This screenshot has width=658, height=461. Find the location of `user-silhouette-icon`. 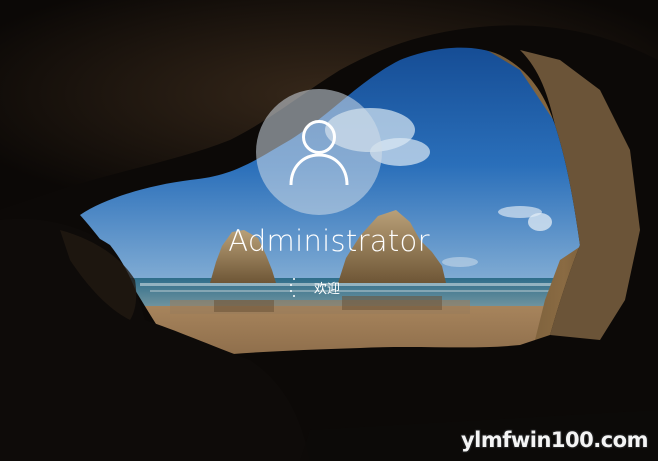

user-silhouette-icon is located at coordinates (319, 153).